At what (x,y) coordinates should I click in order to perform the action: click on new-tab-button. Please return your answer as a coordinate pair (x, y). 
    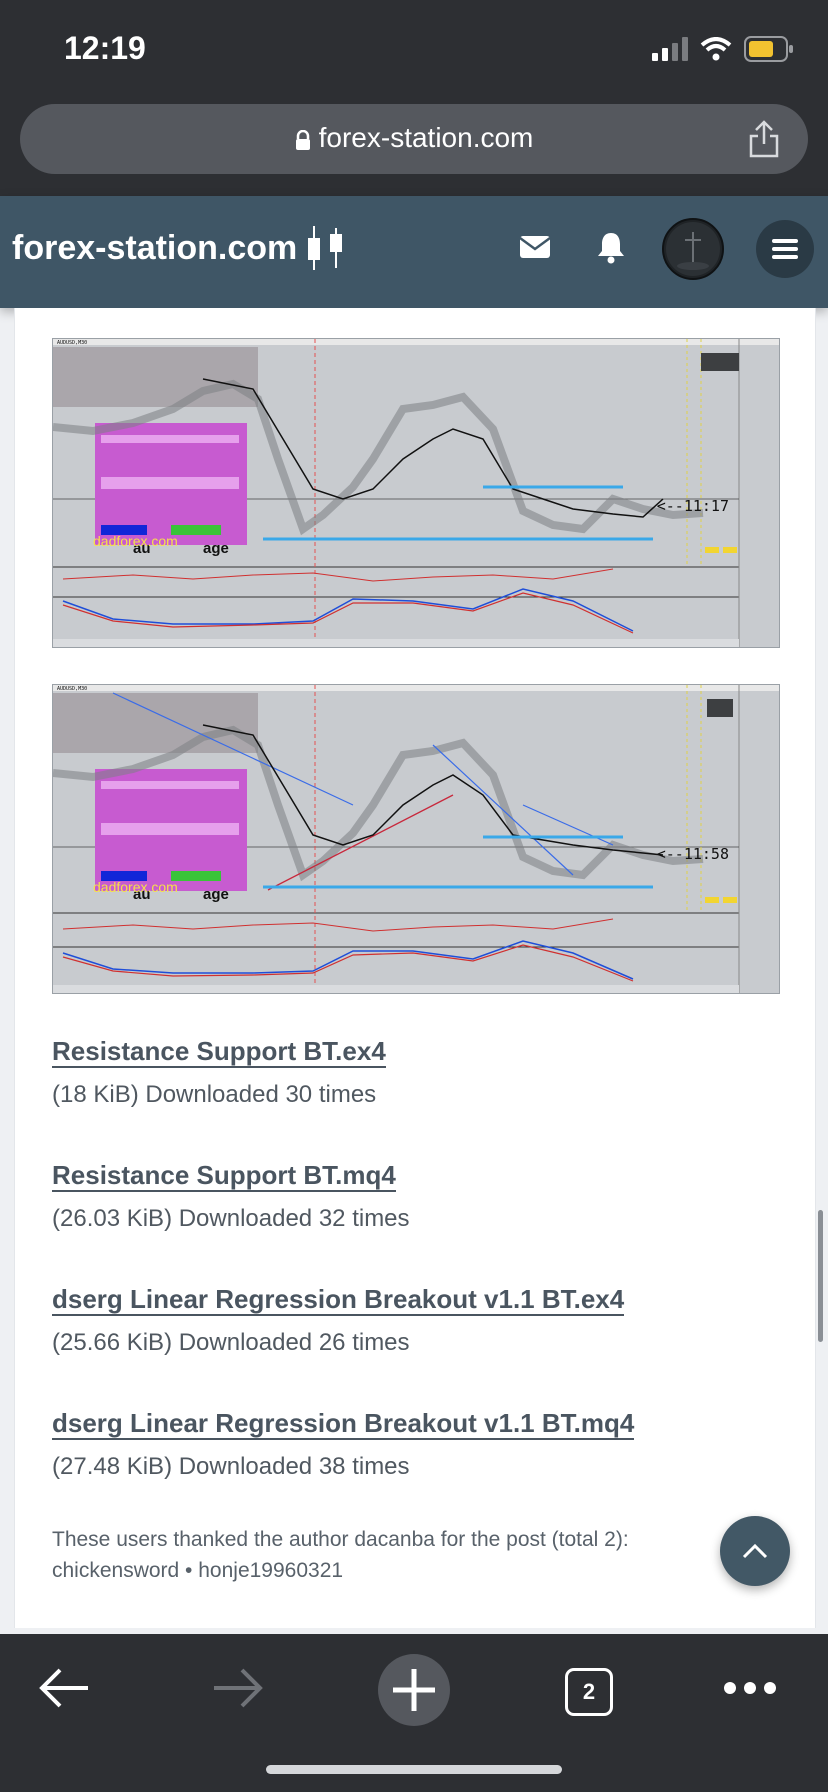
    Looking at the image, I should click on (414, 1690).